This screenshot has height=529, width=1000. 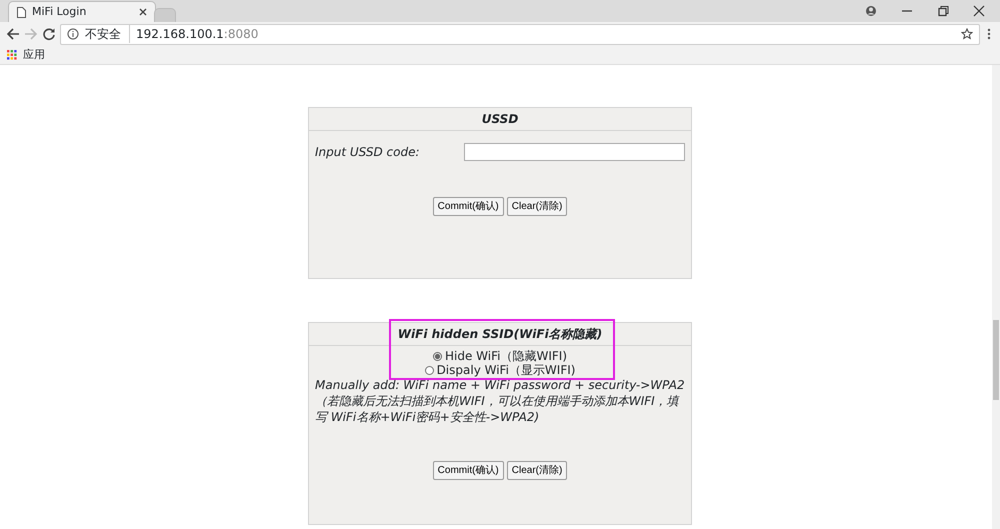 What do you see at coordinates (197, 34) in the screenshot?
I see `url-text: 192.168.100.1:8080` at bounding box center [197, 34].